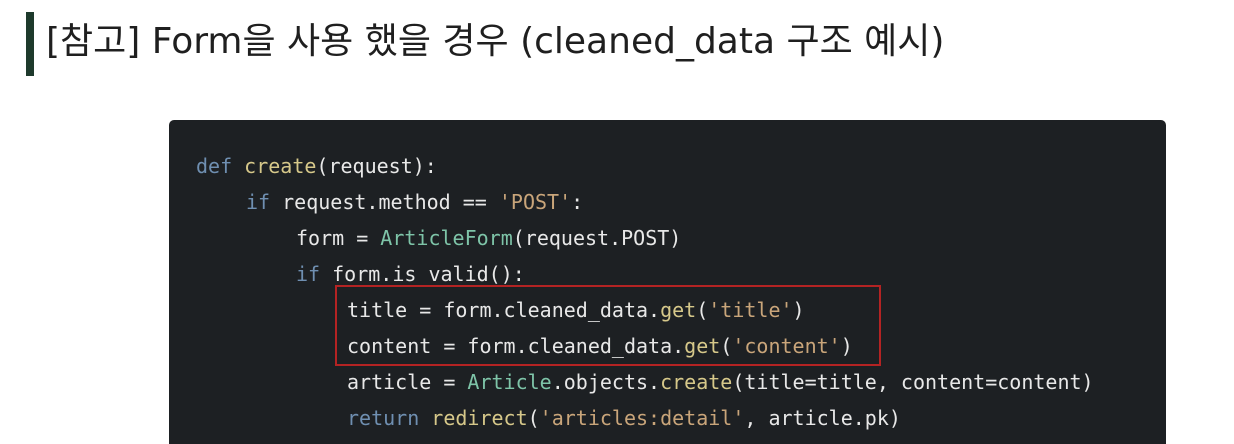 This screenshot has height=444, width=1234. What do you see at coordinates (577, 202) in the screenshot?
I see `code-text: :` at bounding box center [577, 202].